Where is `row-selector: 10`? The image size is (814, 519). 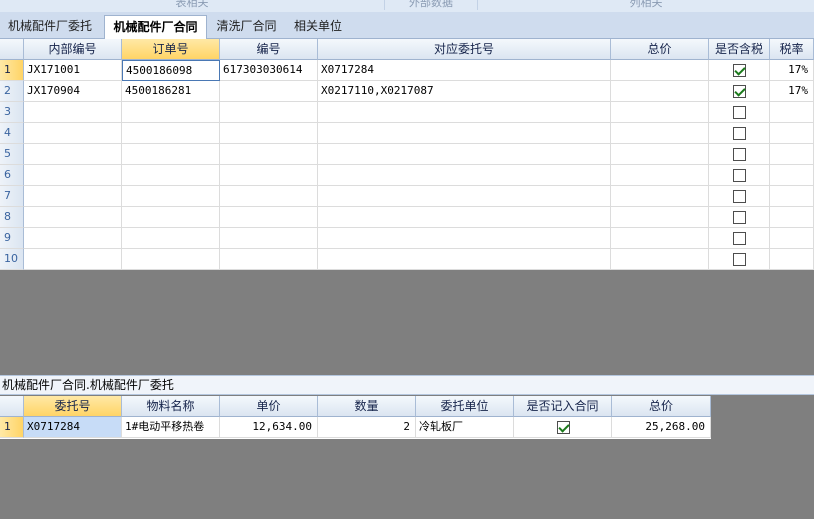 row-selector: 10 is located at coordinates (12, 259).